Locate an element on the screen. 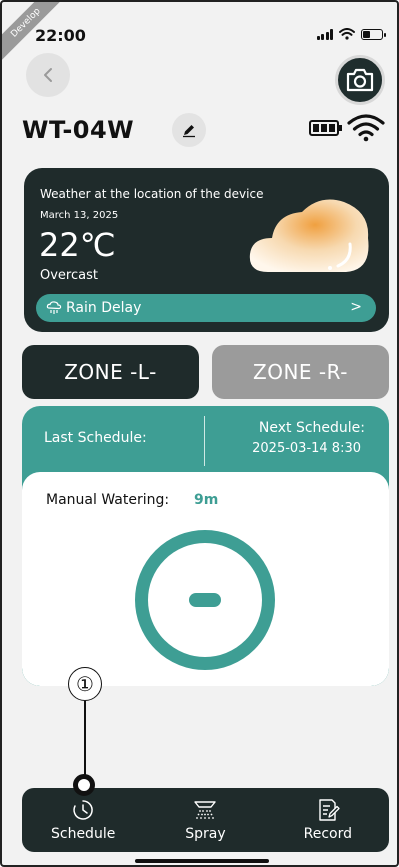 This screenshot has height=867, width=399. chevron-right-icon: > is located at coordinates (356, 307).